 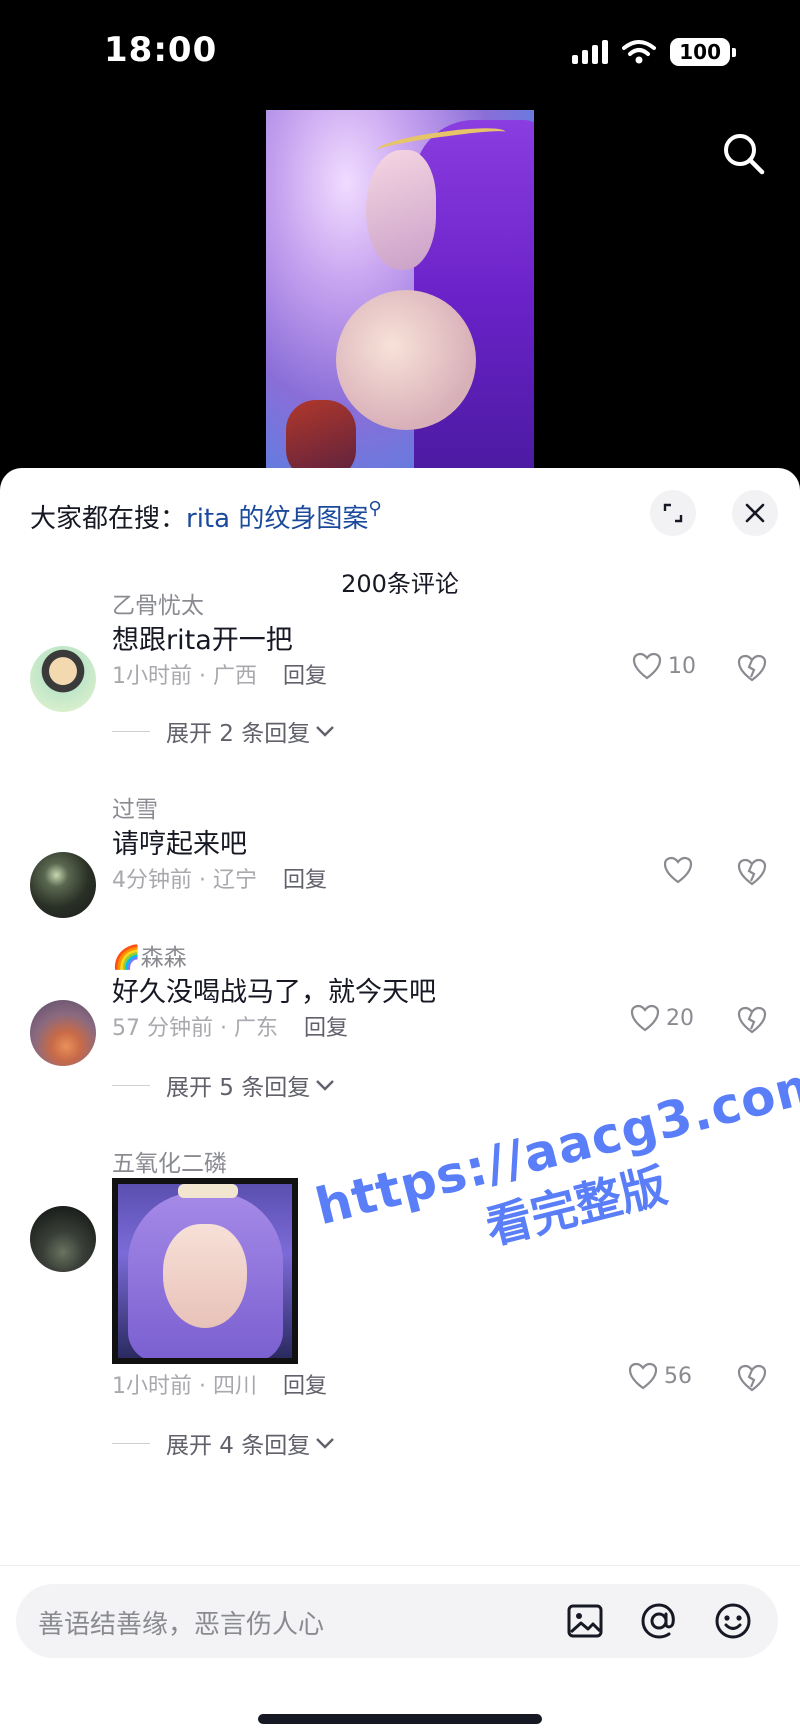 I want to click on comment-username: 🌈森森, so click(x=149, y=955).